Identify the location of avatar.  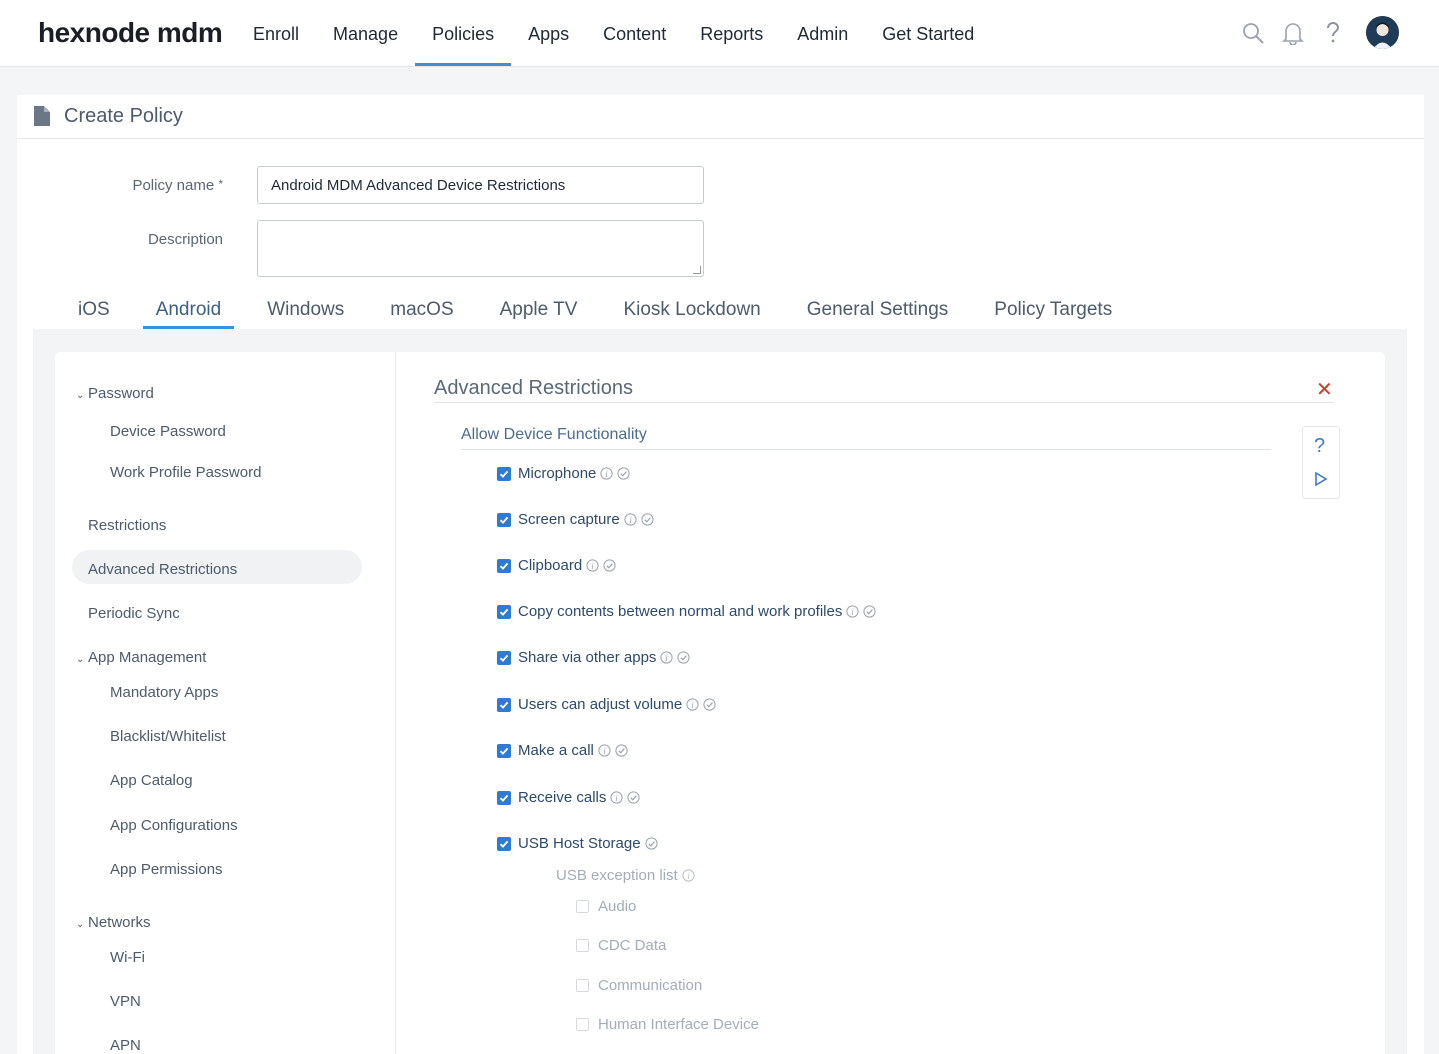
(1382, 32).